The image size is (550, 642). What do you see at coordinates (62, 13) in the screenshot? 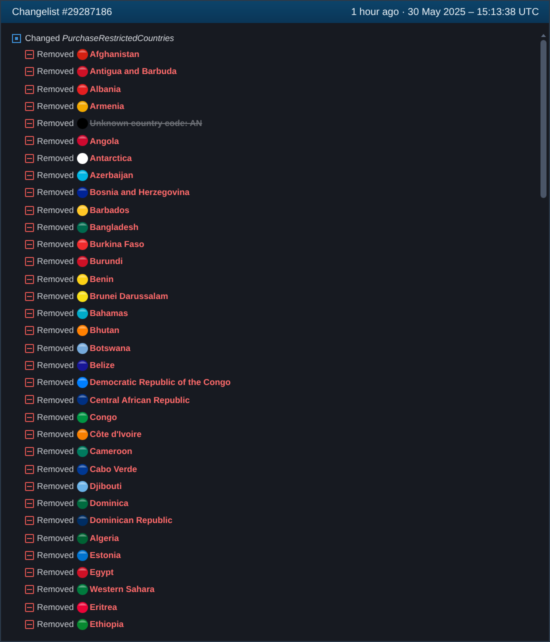
I see `changelist-title: Changelist #29287186` at bounding box center [62, 13].